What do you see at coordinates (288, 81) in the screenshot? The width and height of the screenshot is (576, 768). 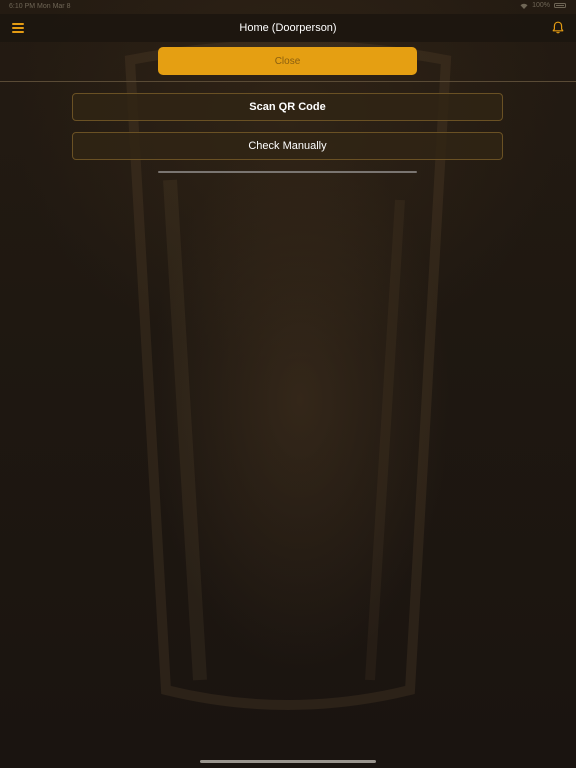 I see `divider` at bounding box center [288, 81].